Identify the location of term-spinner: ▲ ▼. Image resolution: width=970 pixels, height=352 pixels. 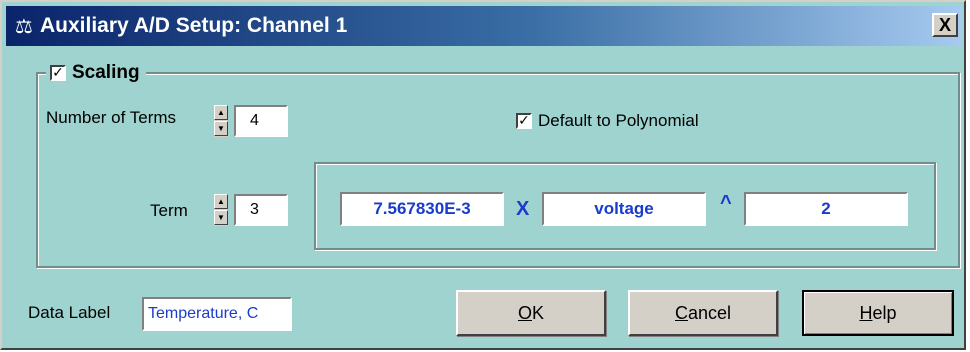
(221, 210).